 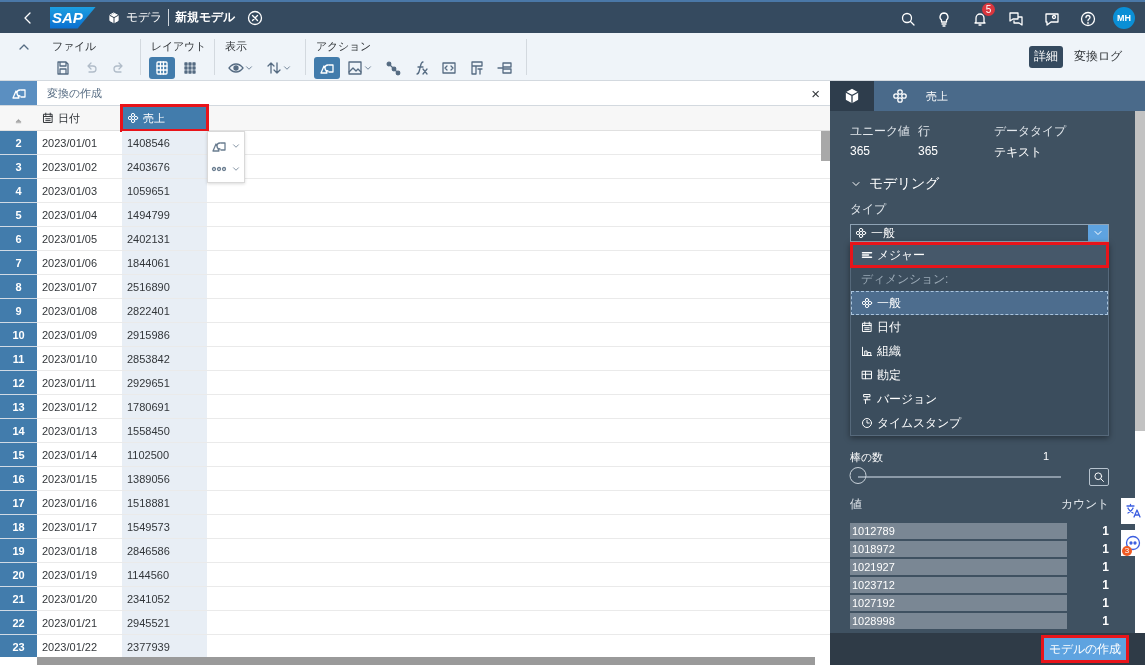 What do you see at coordinates (889, 375) in the screenshot?
I see `option-label: 勘定` at bounding box center [889, 375].